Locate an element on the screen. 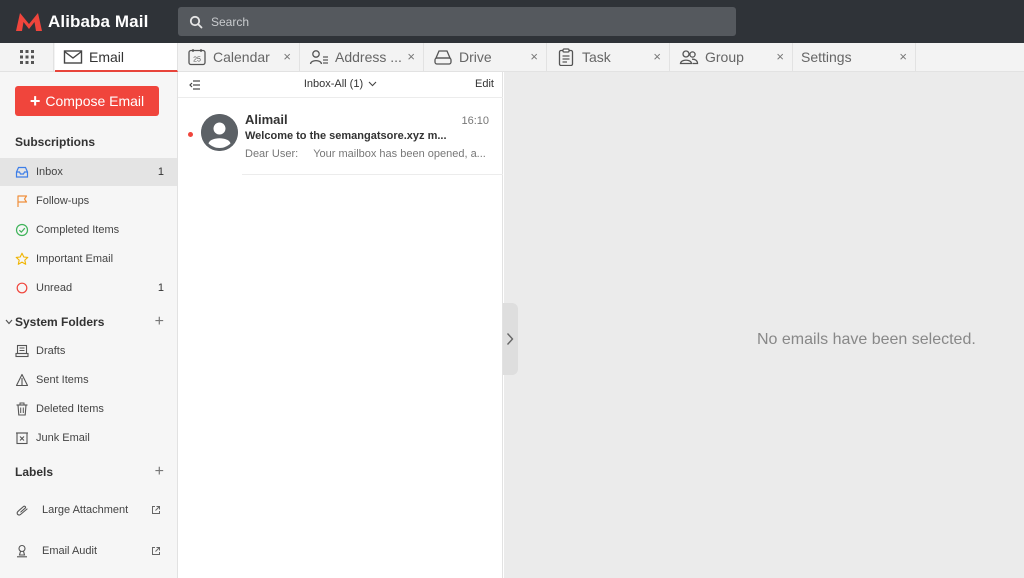 Image resolution: width=1024 pixels, height=578 pixels. inbox-icon is located at coordinates (22, 172).